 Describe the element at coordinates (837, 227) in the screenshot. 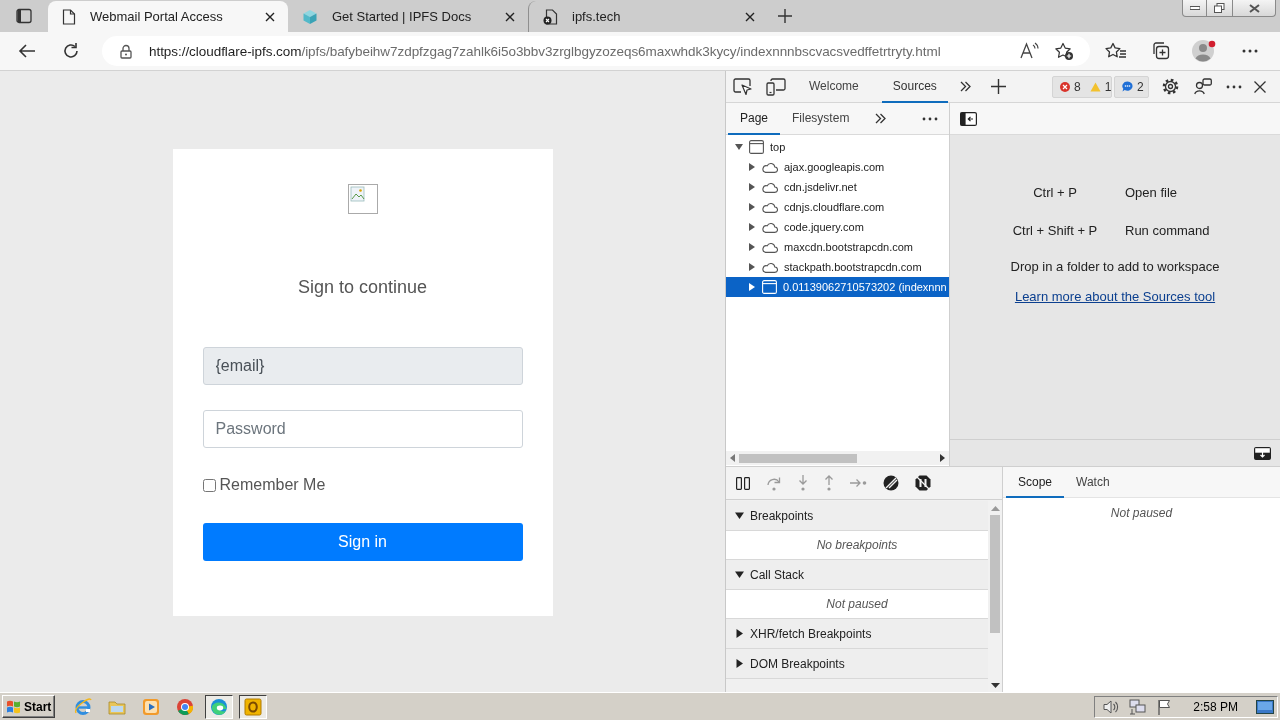

I see `tree-item: code.jquery.com` at that location.